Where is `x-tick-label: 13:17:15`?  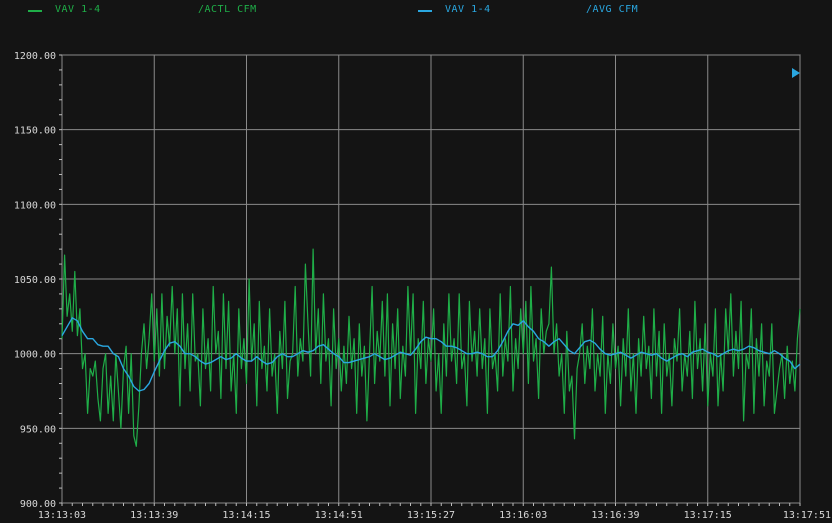 x-tick-label: 13:17:15 is located at coordinates (708, 515).